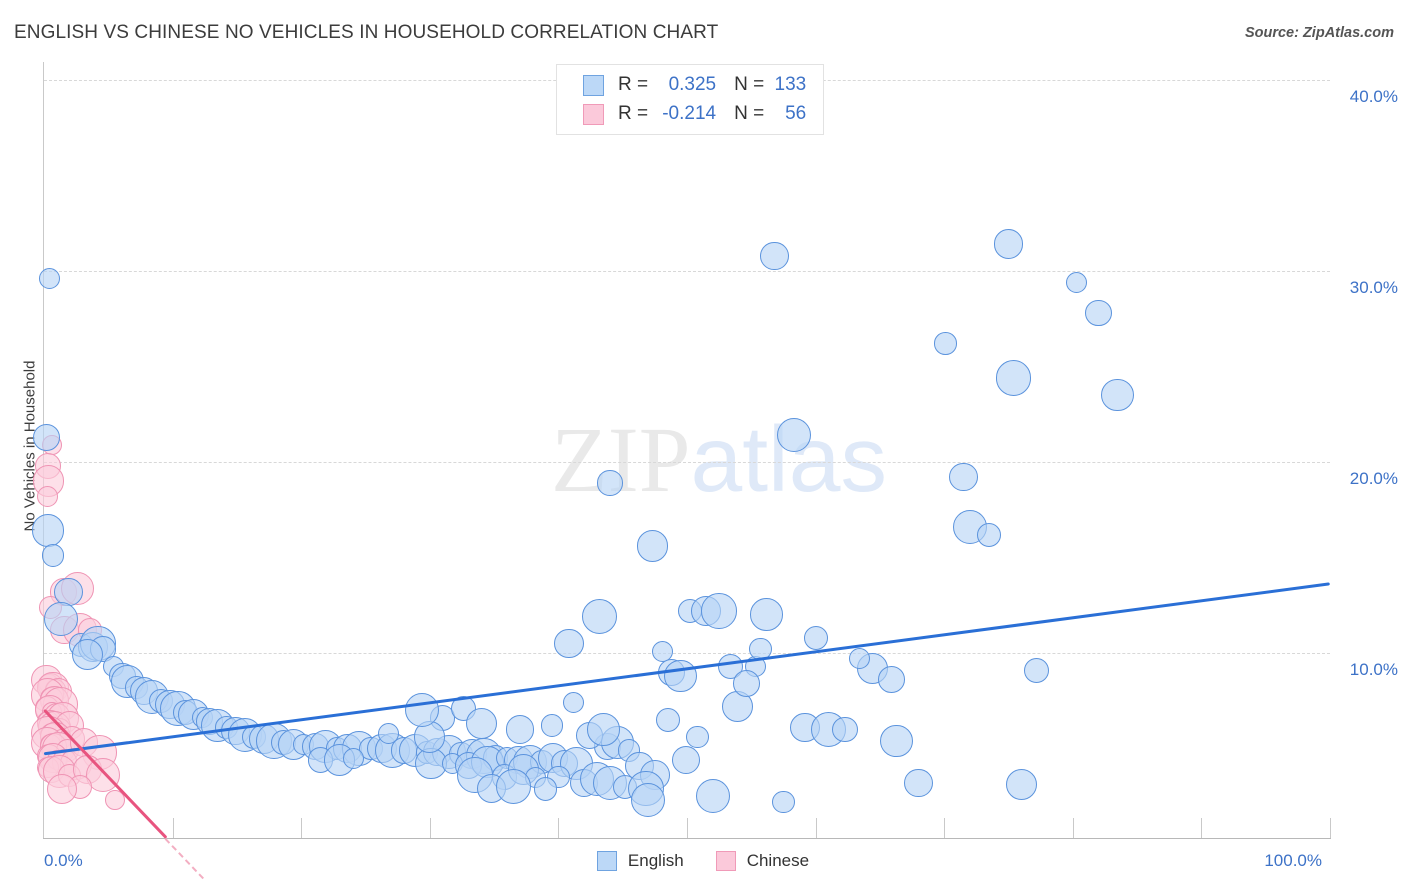 The width and height of the screenshot is (1406, 892). Describe the element at coordinates (1319, 33) in the screenshot. I see `source-attribution: Source: ZipAtlas.com` at that location.